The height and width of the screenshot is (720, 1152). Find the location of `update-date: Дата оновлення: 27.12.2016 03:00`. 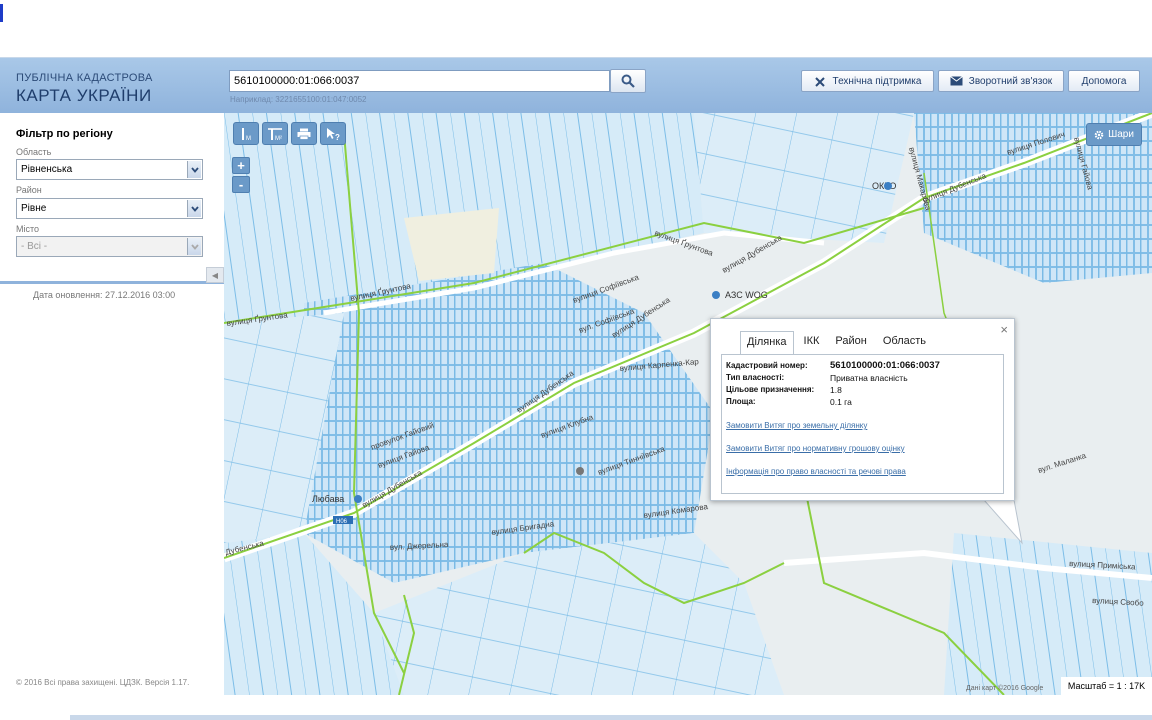

update-date: Дата оновлення: 27.12.2016 03:00 is located at coordinates (104, 295).